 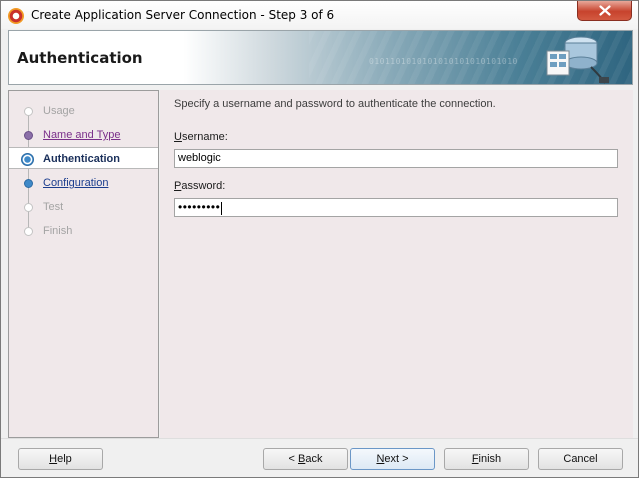 I want to click on help-accel: H, so click(x=53, y=459).